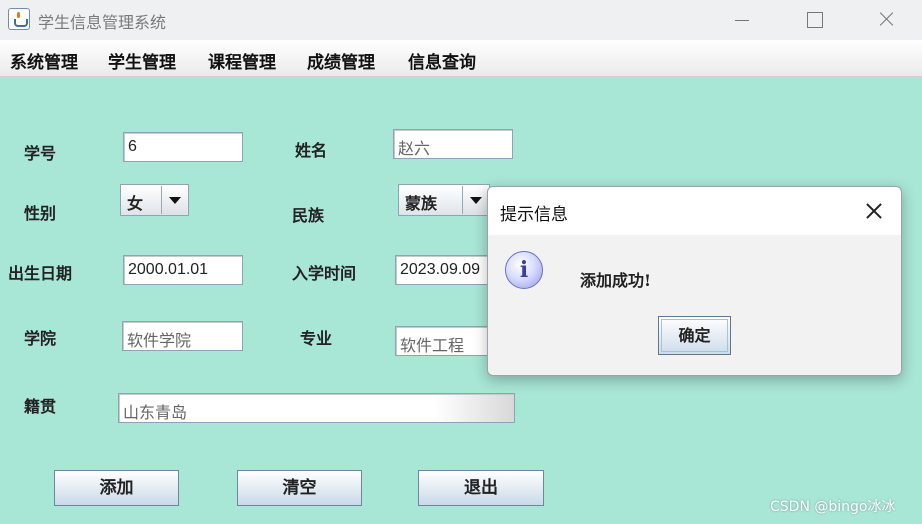 Image resolution: width=922 pixels, height=524 pixels. I want to click on close-icon, so click(874, 211).